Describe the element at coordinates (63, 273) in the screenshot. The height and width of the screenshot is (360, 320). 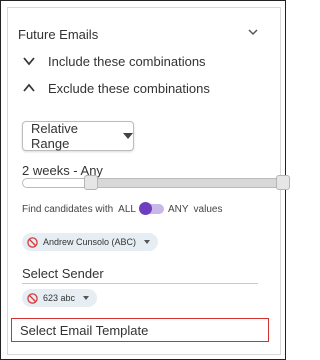
I see `select-sender-label: Select Sender` at that location.